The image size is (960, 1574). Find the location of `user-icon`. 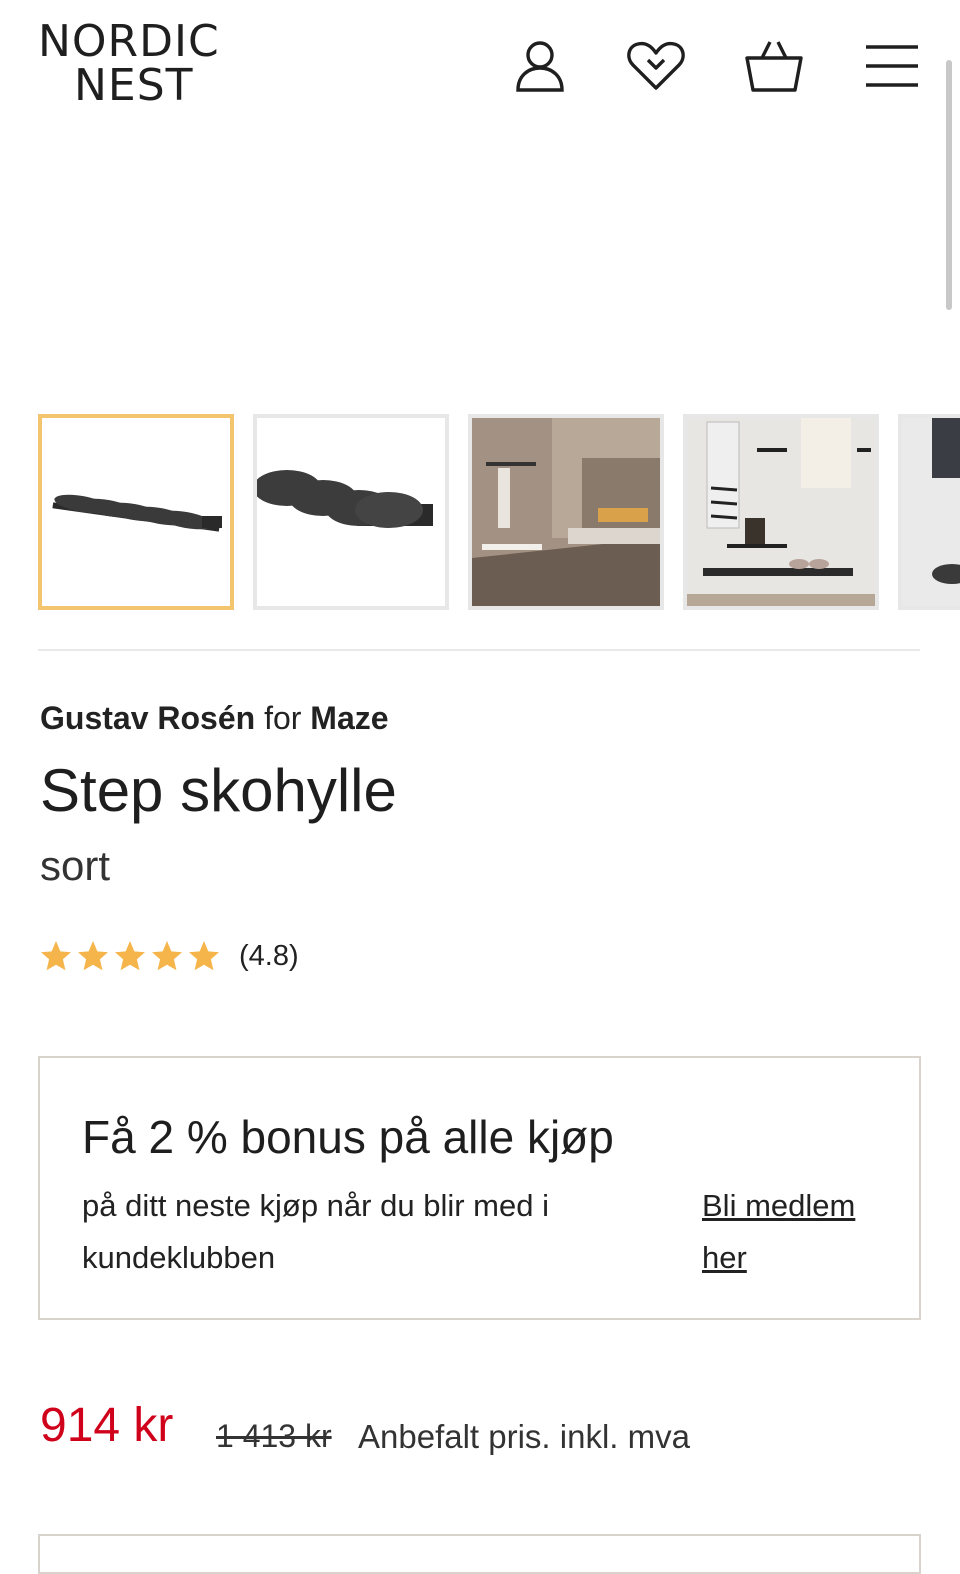

user-icon is located at coordinates (540, 66).